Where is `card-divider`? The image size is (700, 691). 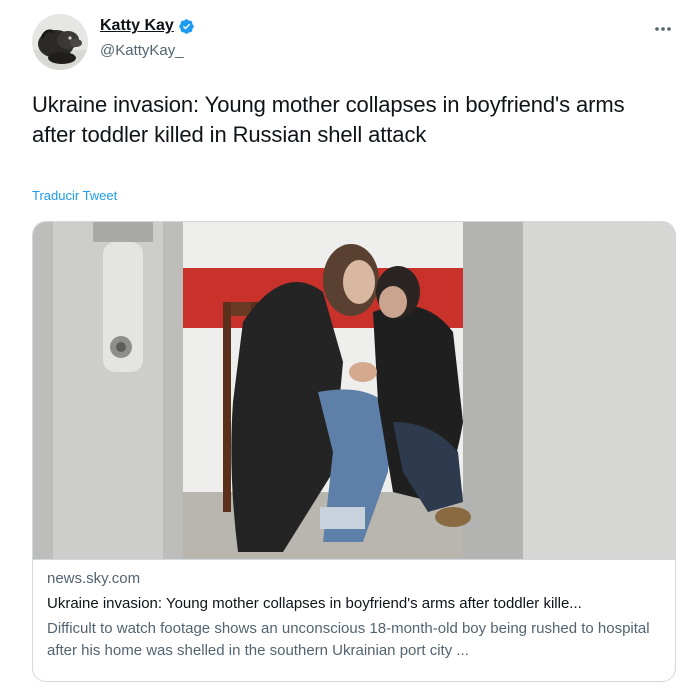 card-divider is located at coordinates (354, 559).